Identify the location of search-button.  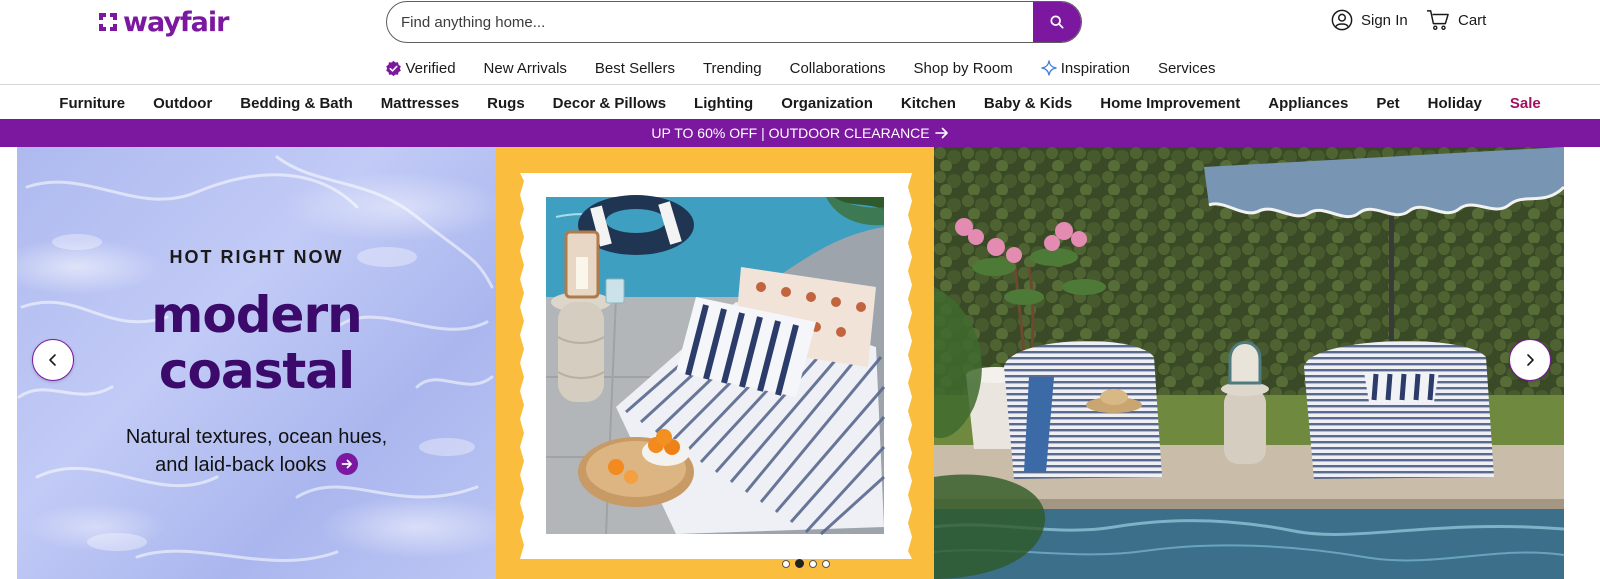
(1057, 22).